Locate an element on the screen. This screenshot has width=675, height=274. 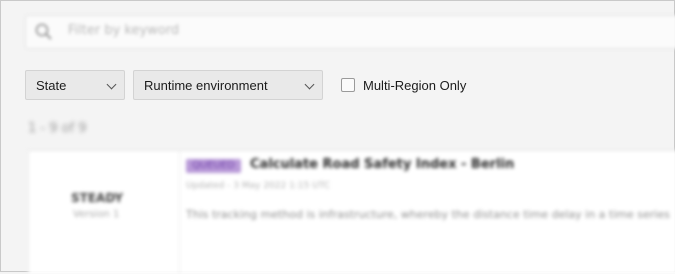
runtime-dropdown-label: Runtime environment is located at coordinates (206, 85).